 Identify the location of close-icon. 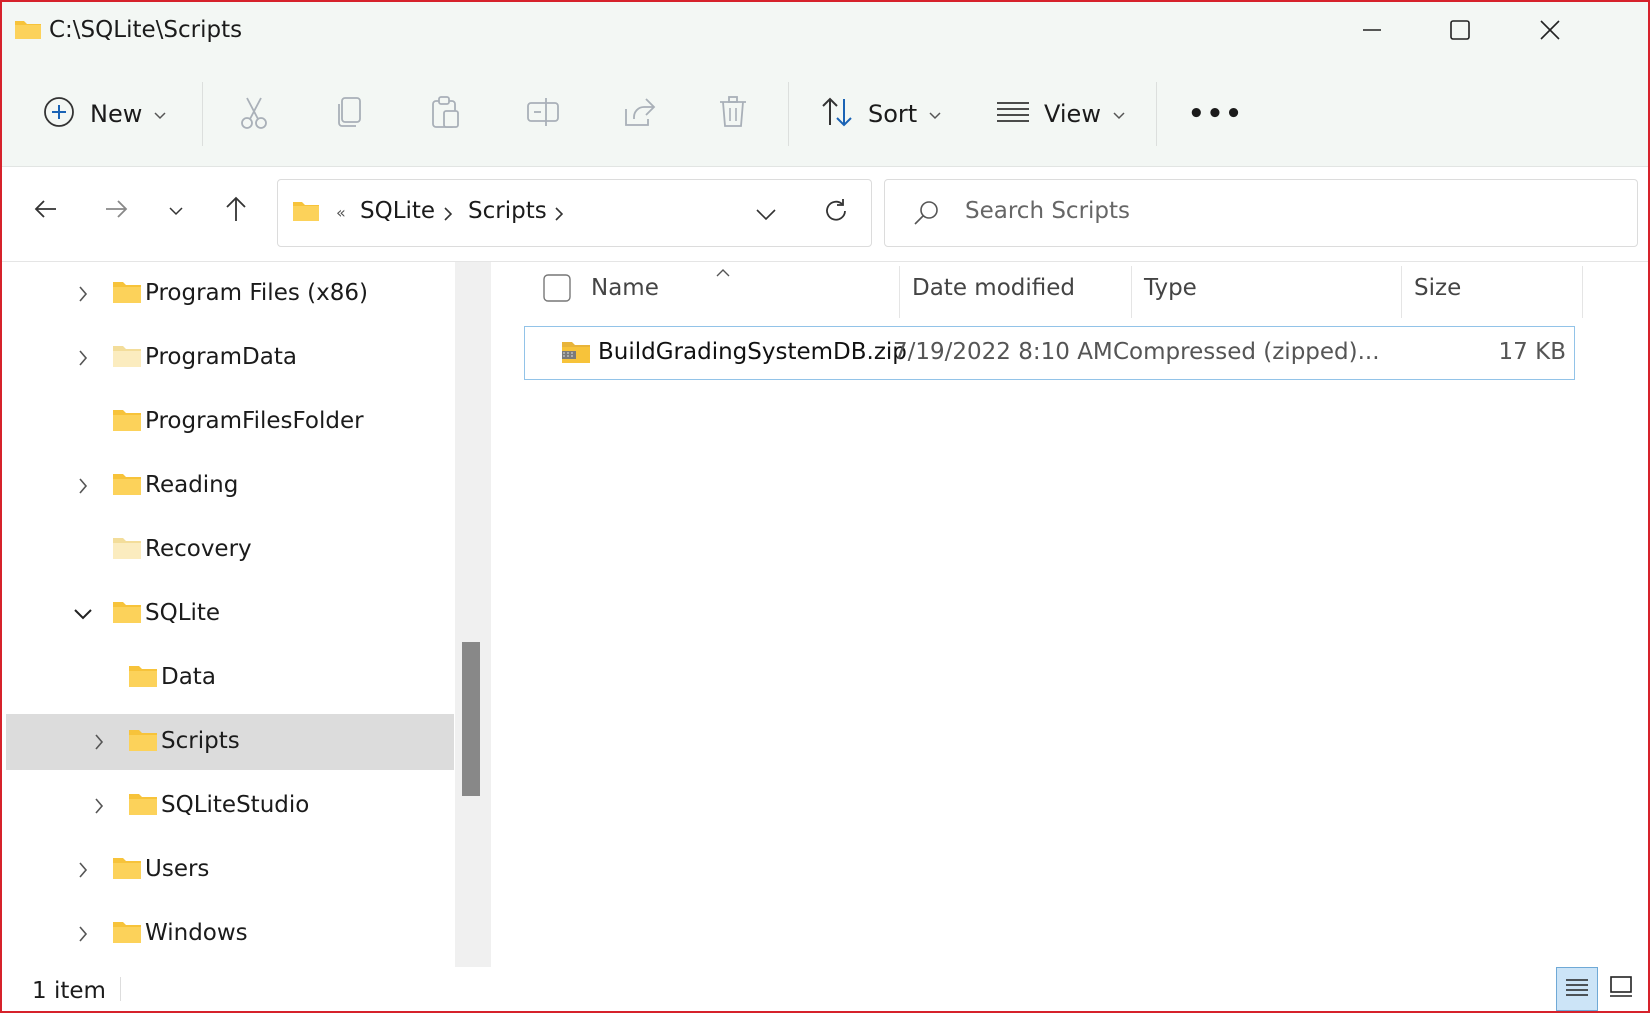
(1550, 32).